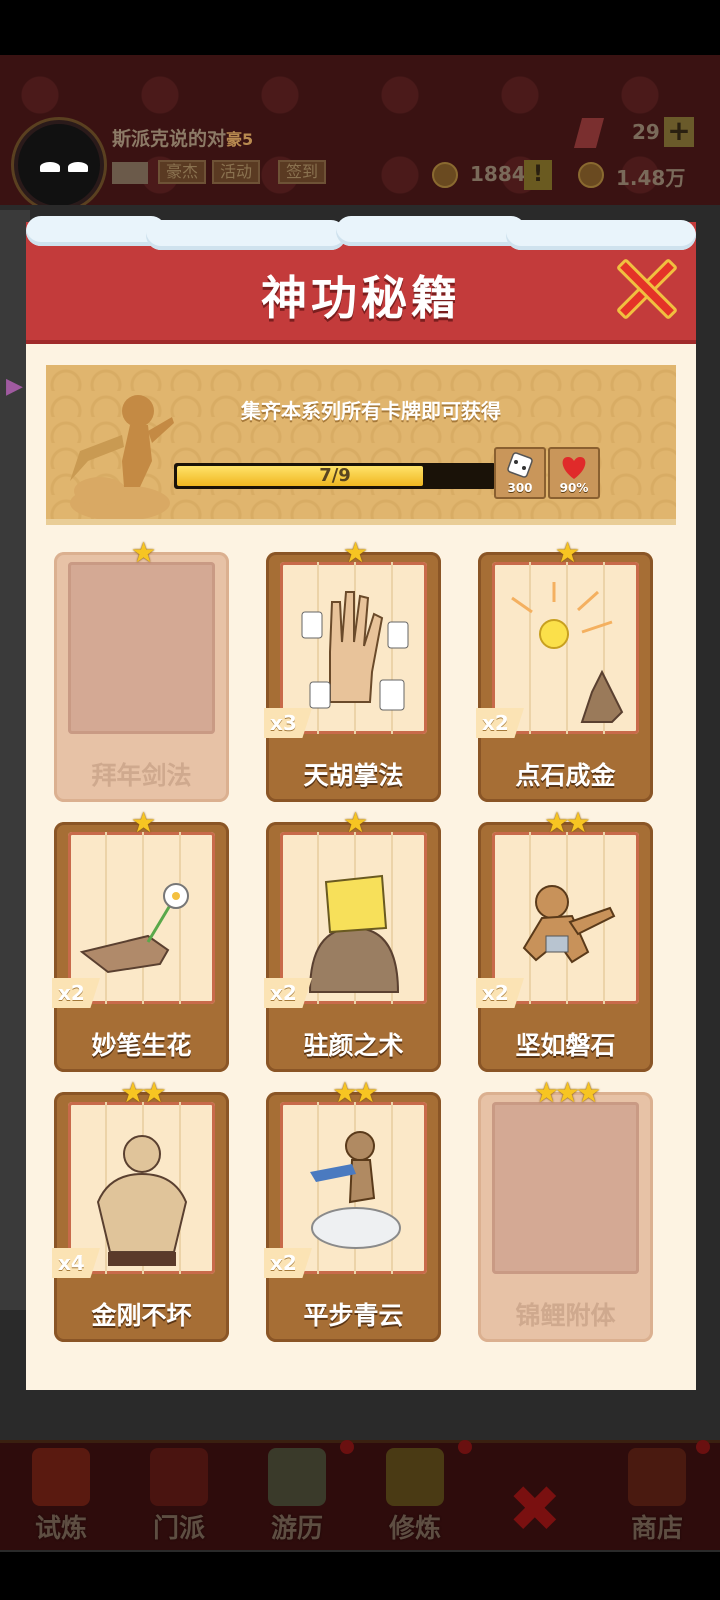  I want to click on game-header, so click(360, 130).